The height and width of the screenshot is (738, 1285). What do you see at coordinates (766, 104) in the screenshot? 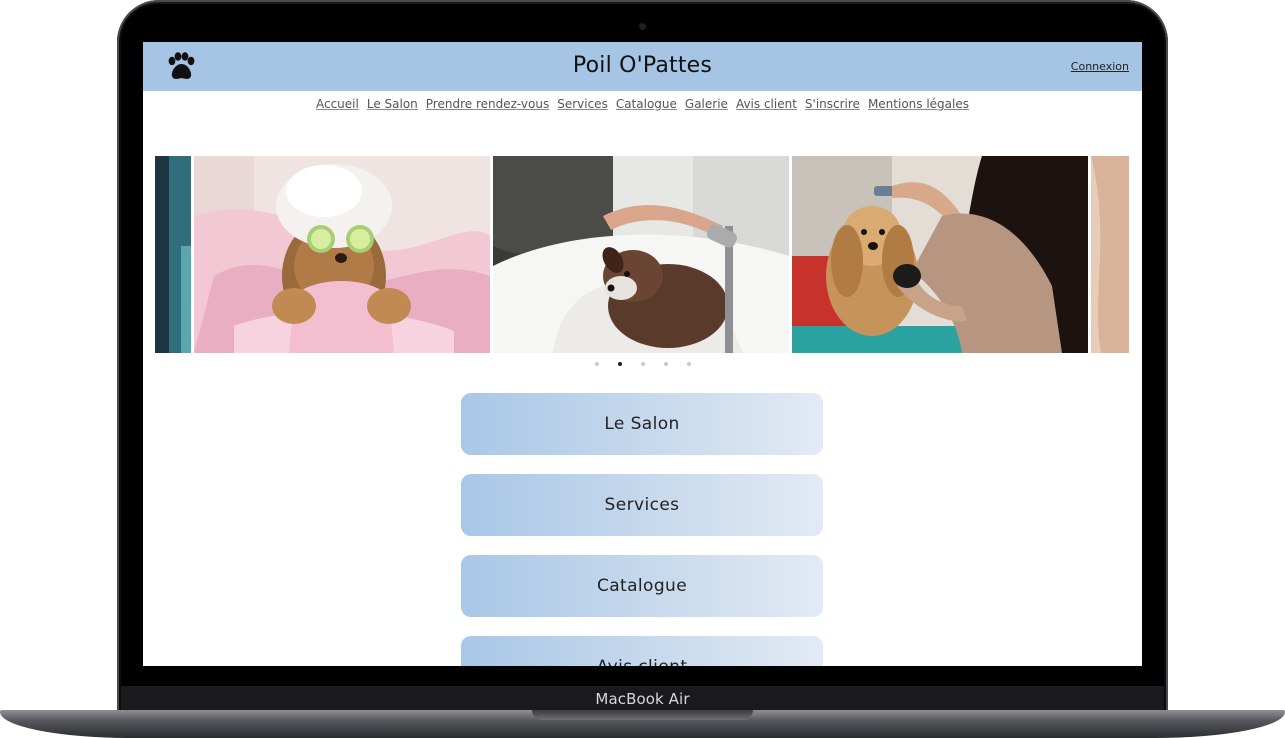
I see `nav-item-avis-client: Avis client` at bounding box center [766, 104].